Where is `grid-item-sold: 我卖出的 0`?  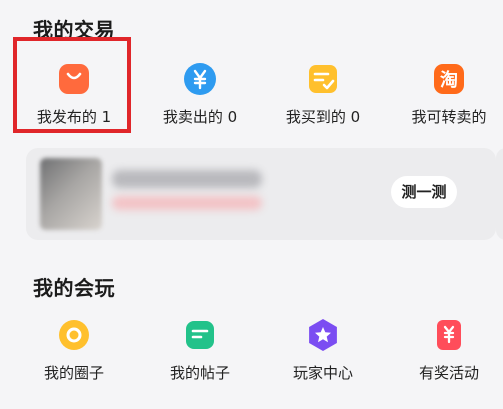
grid-item-sold: 我卖出的 0 is located at coordinates (200, 94).